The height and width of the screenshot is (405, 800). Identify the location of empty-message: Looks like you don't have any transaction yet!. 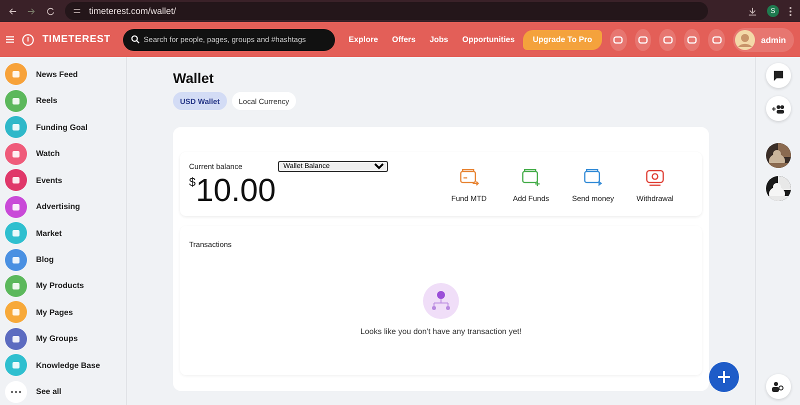
(441, 331).